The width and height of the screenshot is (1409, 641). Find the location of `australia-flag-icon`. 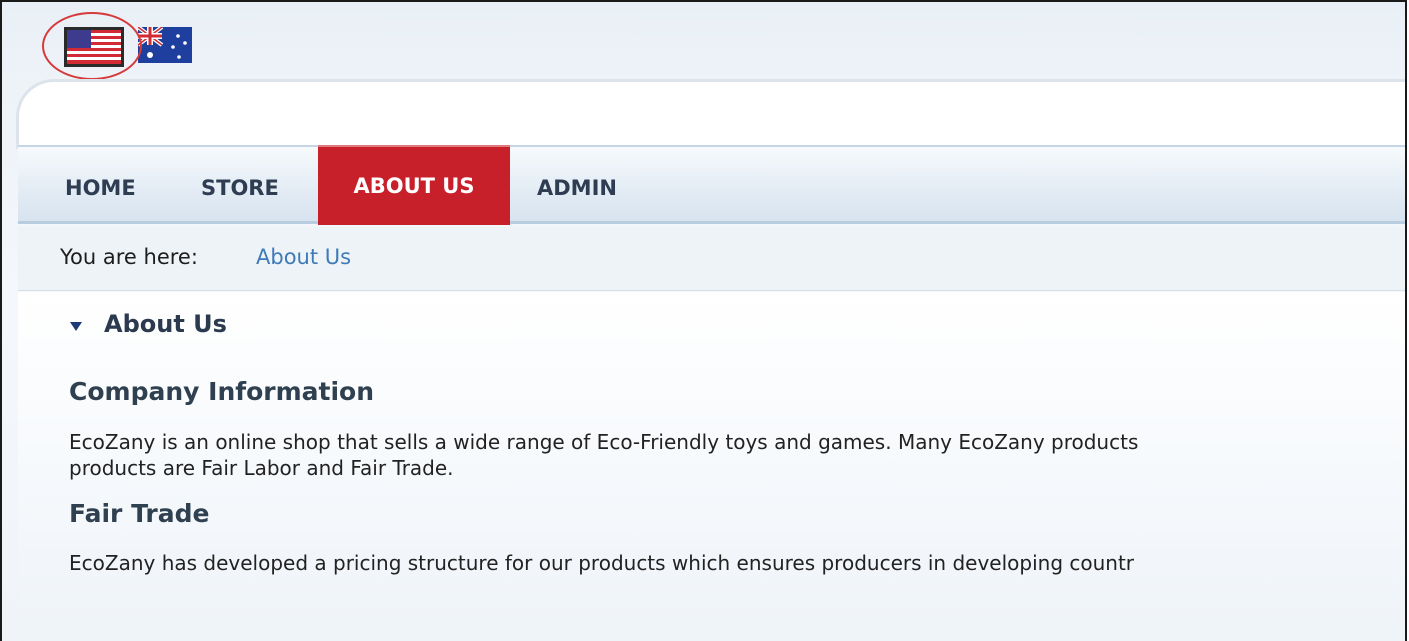

australia-flag-icon is located at coordinates (164, 46).